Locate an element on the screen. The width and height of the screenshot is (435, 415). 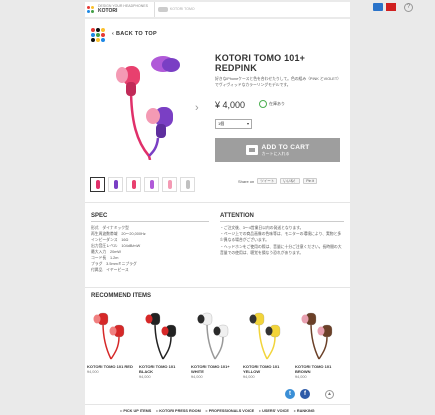
footer-link: PROFESSIONALS VOICE is located at coordinates (230, 410).